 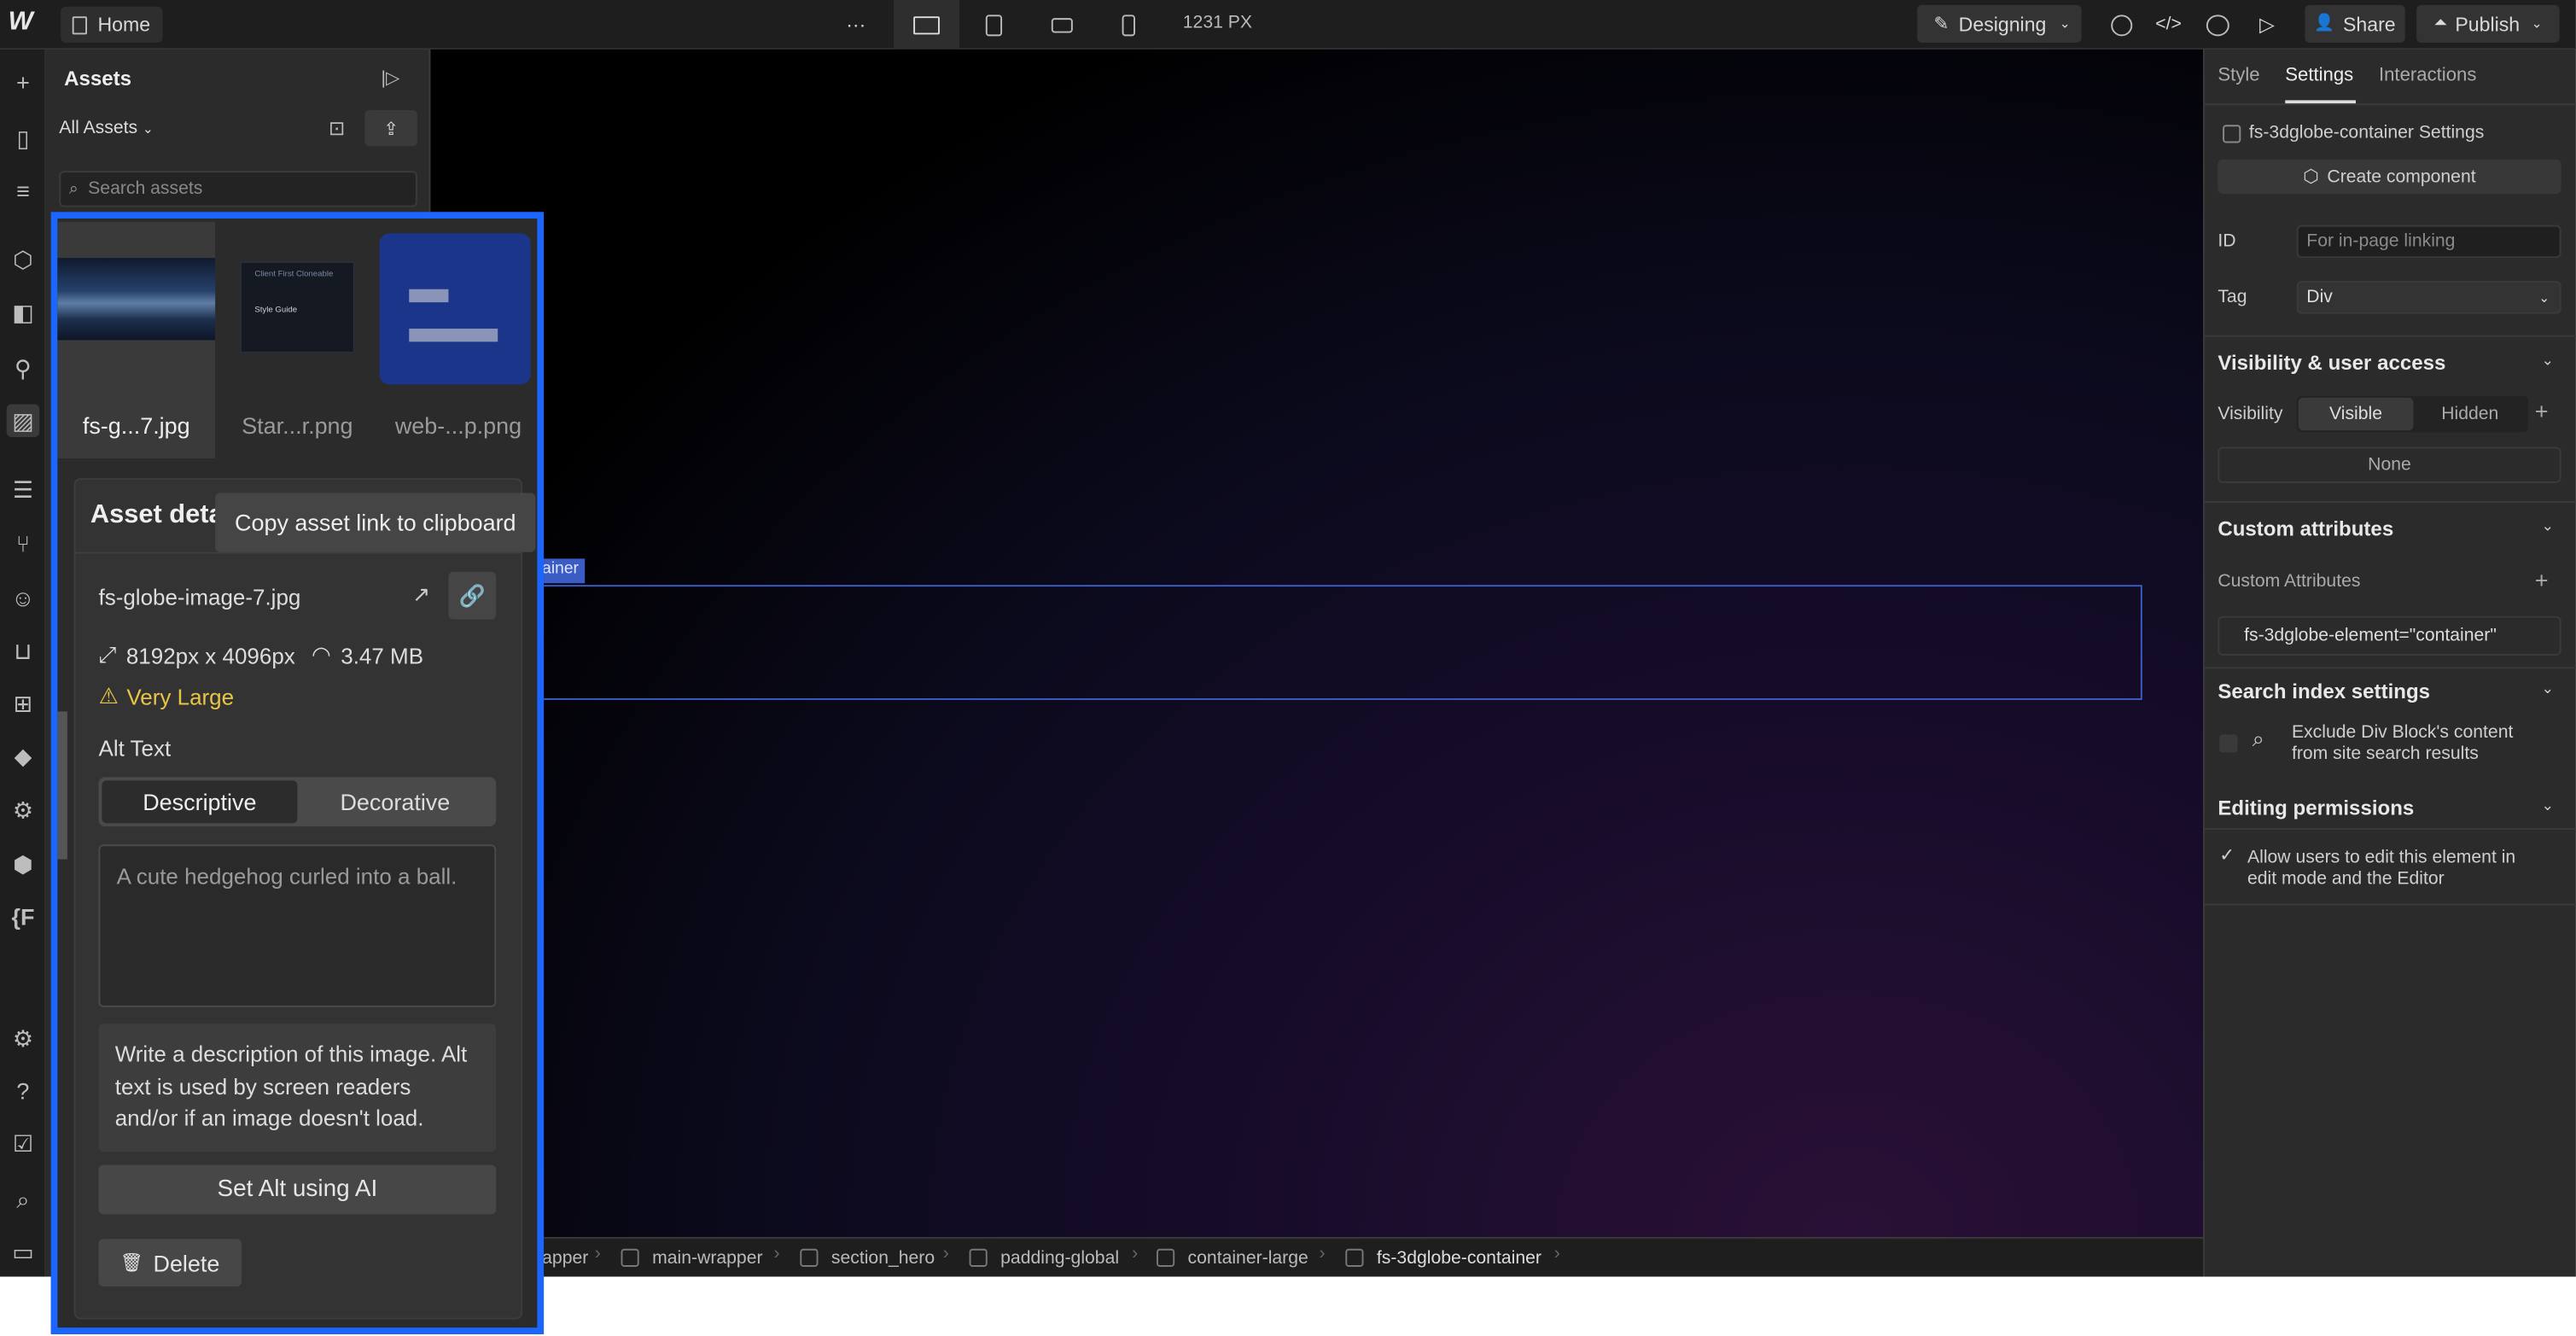 What do you see at coordinates (297, 925) in the screenshot?
I see `alt-text-input: A cute hedgehog curled into a ball.` at bounding box center [297, 925].